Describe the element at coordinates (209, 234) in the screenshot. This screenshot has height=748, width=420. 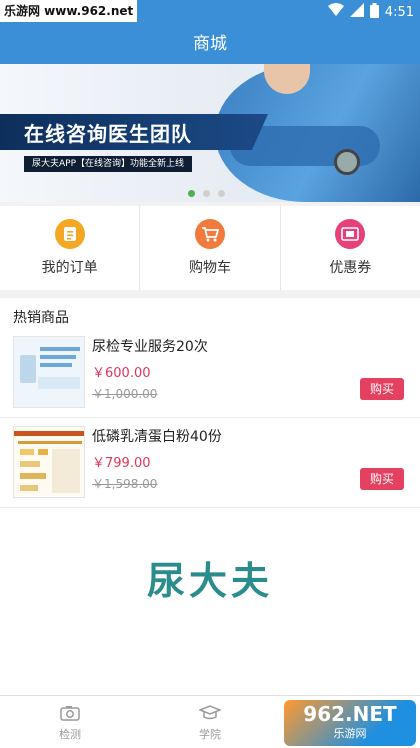
I see `cart-icon` at that location.